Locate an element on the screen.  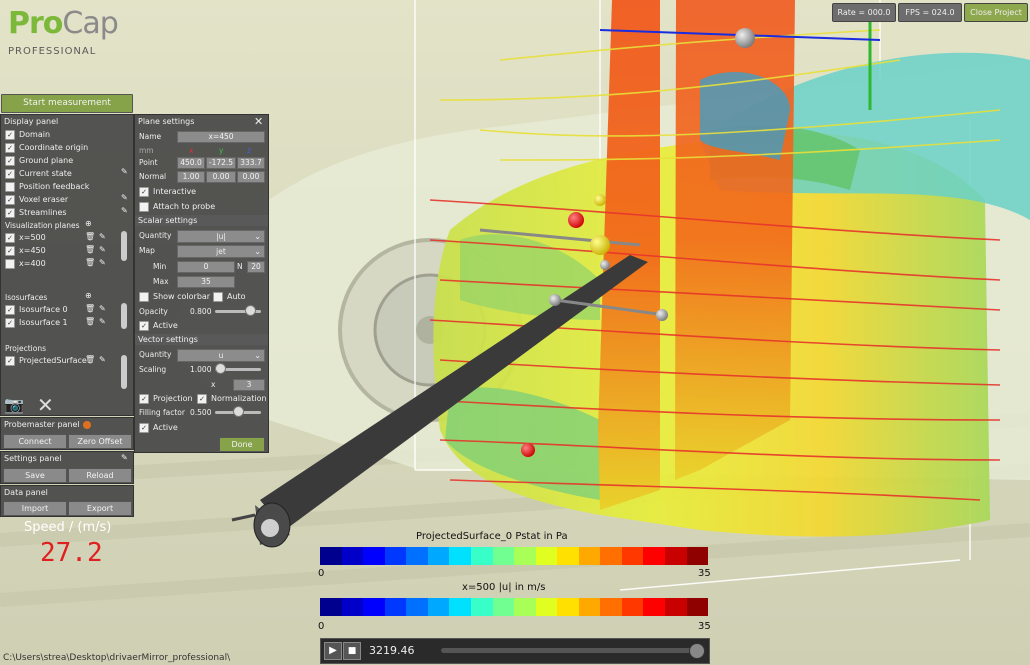
min-input: 0 is located at coordinates (206, 267).